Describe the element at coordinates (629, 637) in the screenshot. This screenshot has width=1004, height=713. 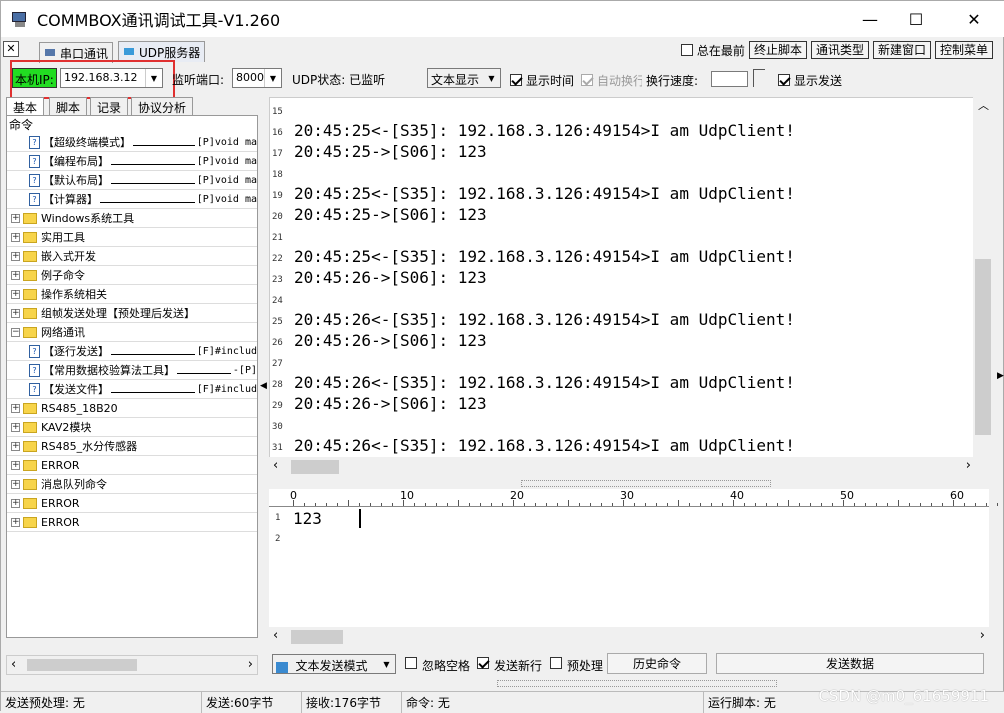
I see `input-hscrollbar: ‹ ›` at that location.